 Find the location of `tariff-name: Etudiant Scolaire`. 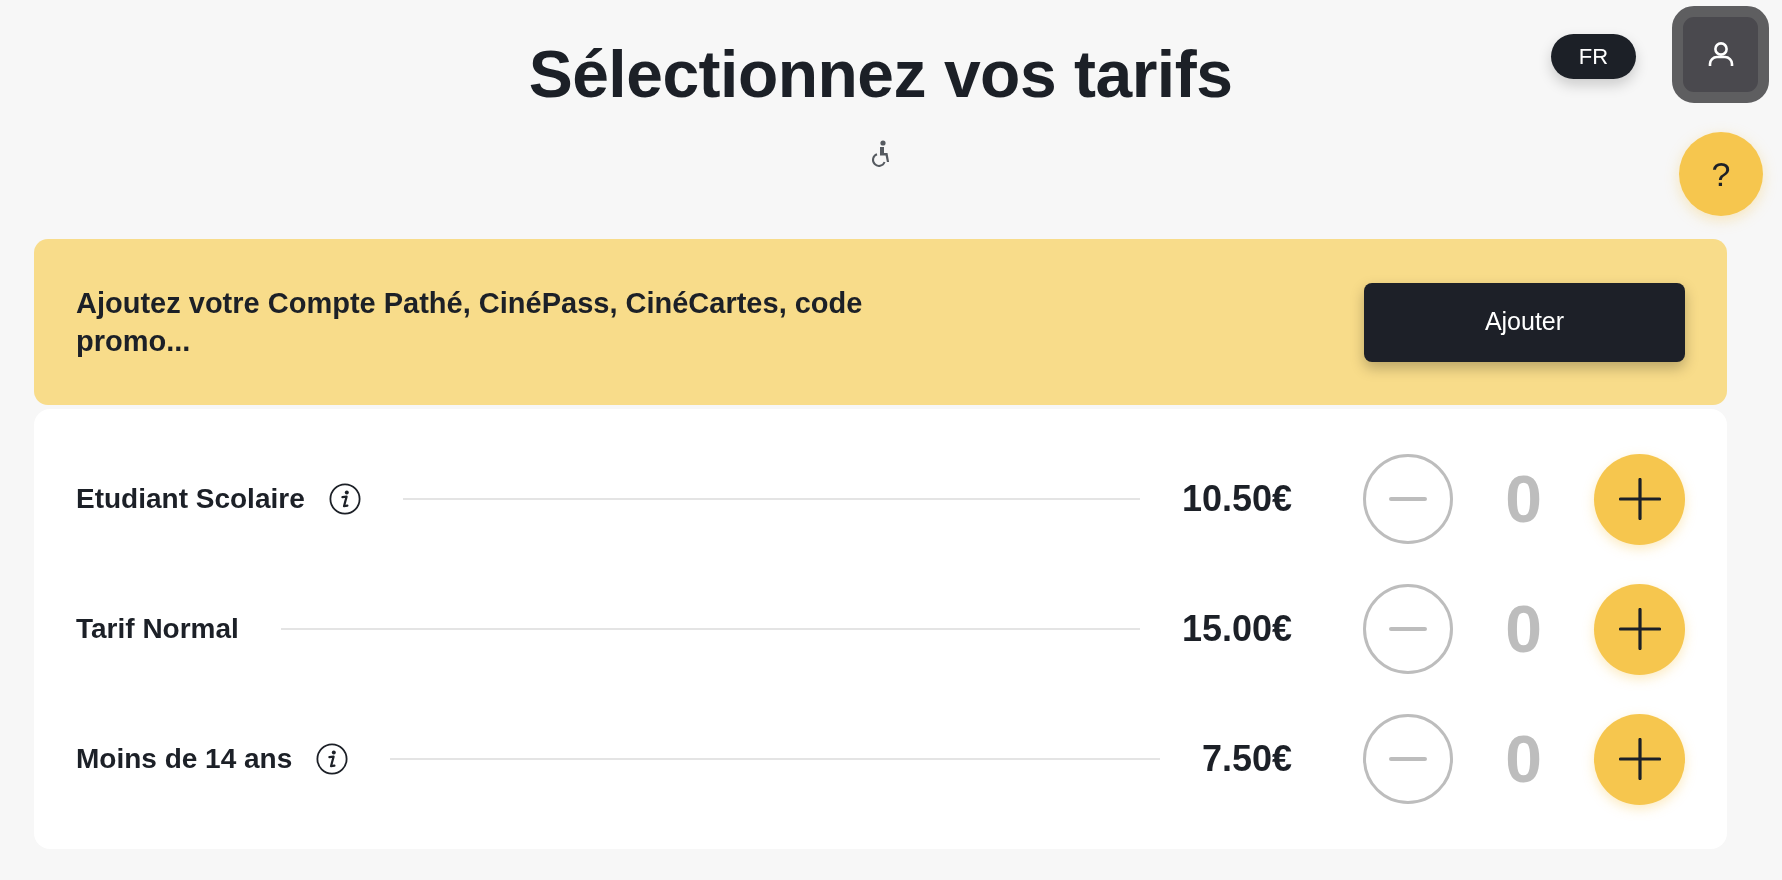

tariff-name: Etudiant Scolaire is located at coordinates (190, 499).